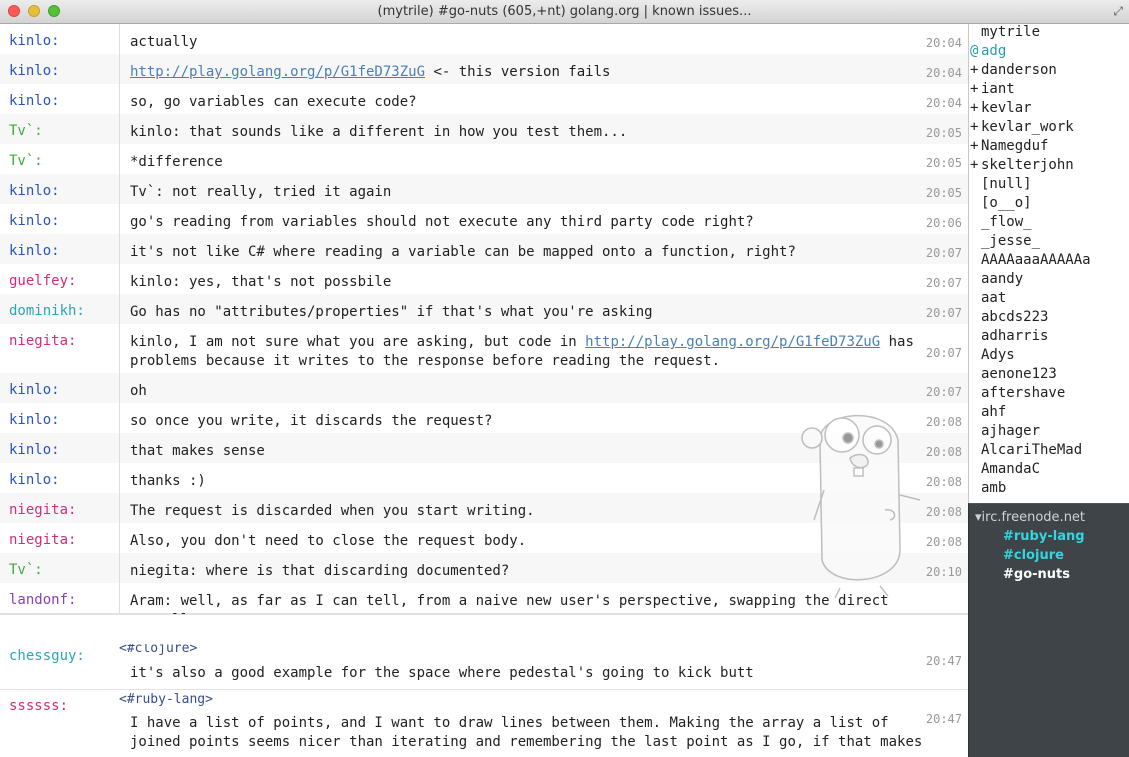  What do you see at coordinates (1009, 146) in the screenshot?
I see `user-list-item: + Namegduf` at bounding box center [1009, 146].